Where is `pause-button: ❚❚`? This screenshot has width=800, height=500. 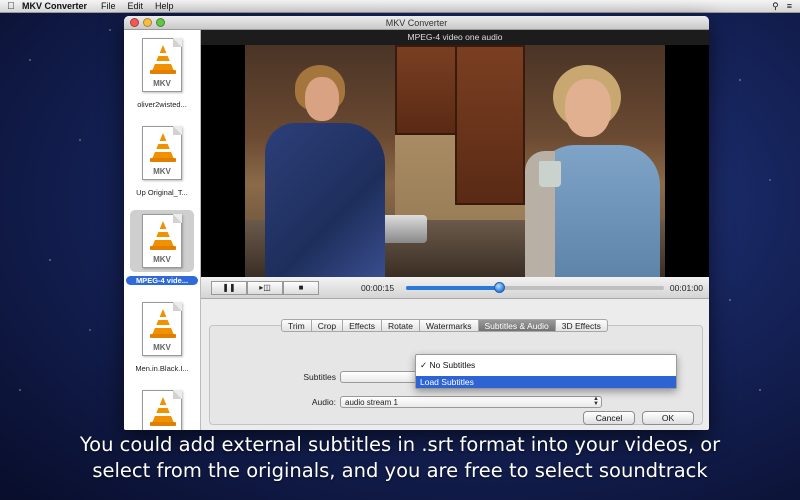 pause-button: ❚❚ is located at coordinates (229, 287).